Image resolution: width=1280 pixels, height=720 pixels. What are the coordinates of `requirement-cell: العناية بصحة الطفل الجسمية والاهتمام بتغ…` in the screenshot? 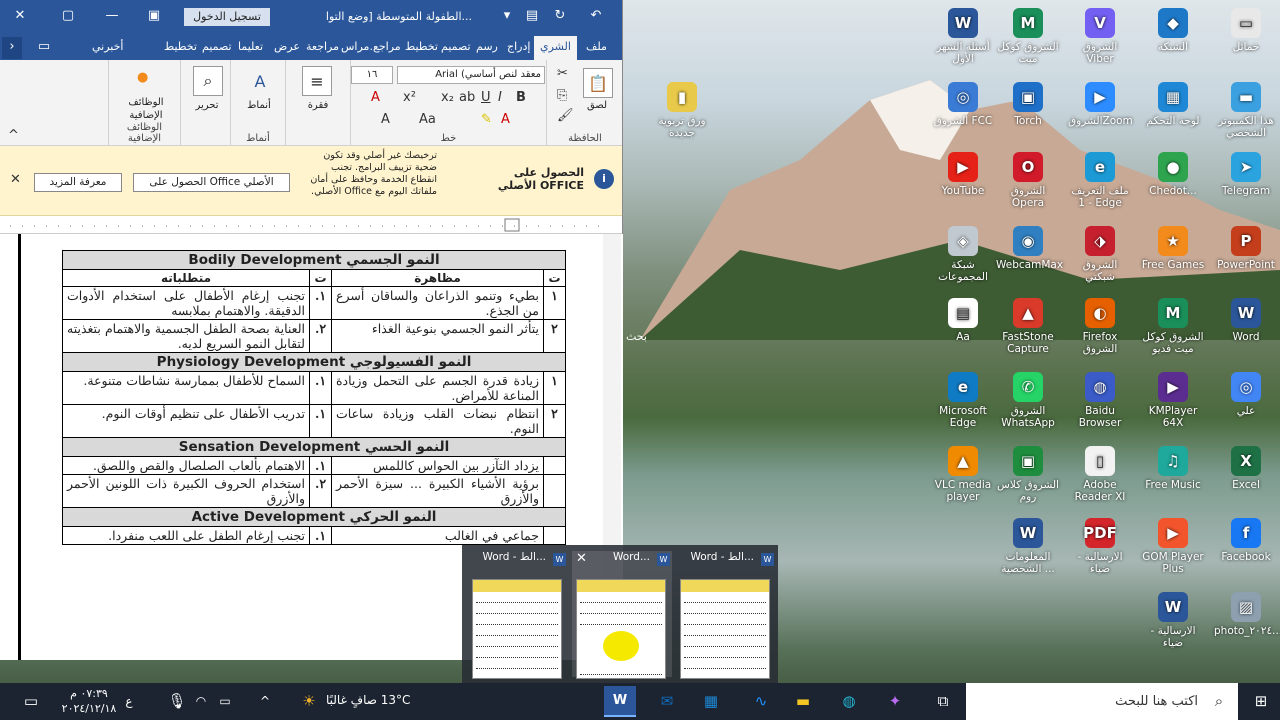 It's located at (186, 336).